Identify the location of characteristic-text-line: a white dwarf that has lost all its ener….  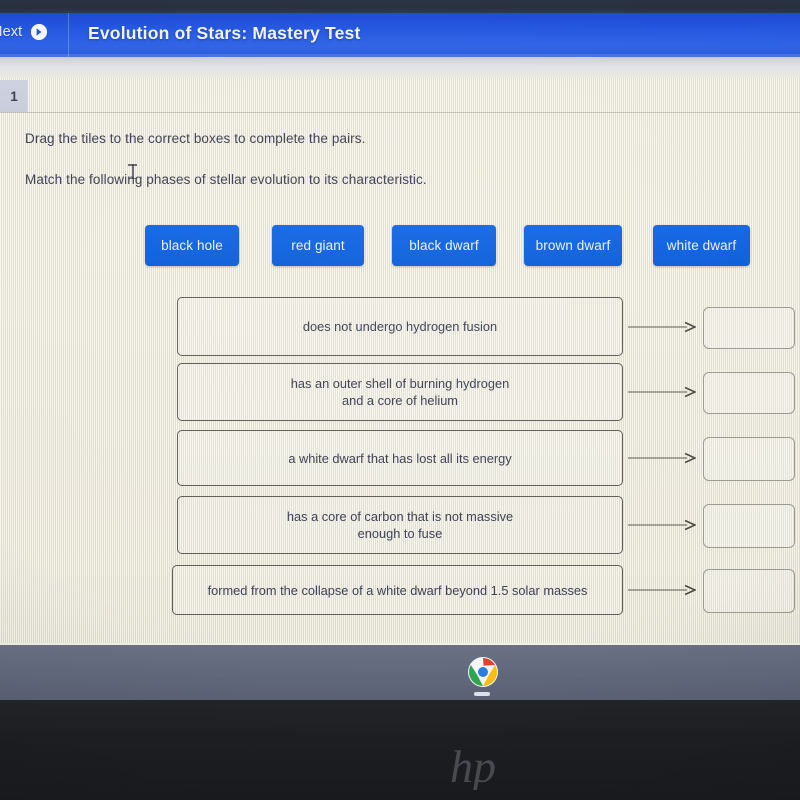
(400, 458).